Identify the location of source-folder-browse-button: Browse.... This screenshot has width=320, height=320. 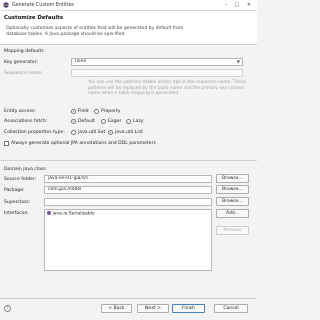
(232, 178).